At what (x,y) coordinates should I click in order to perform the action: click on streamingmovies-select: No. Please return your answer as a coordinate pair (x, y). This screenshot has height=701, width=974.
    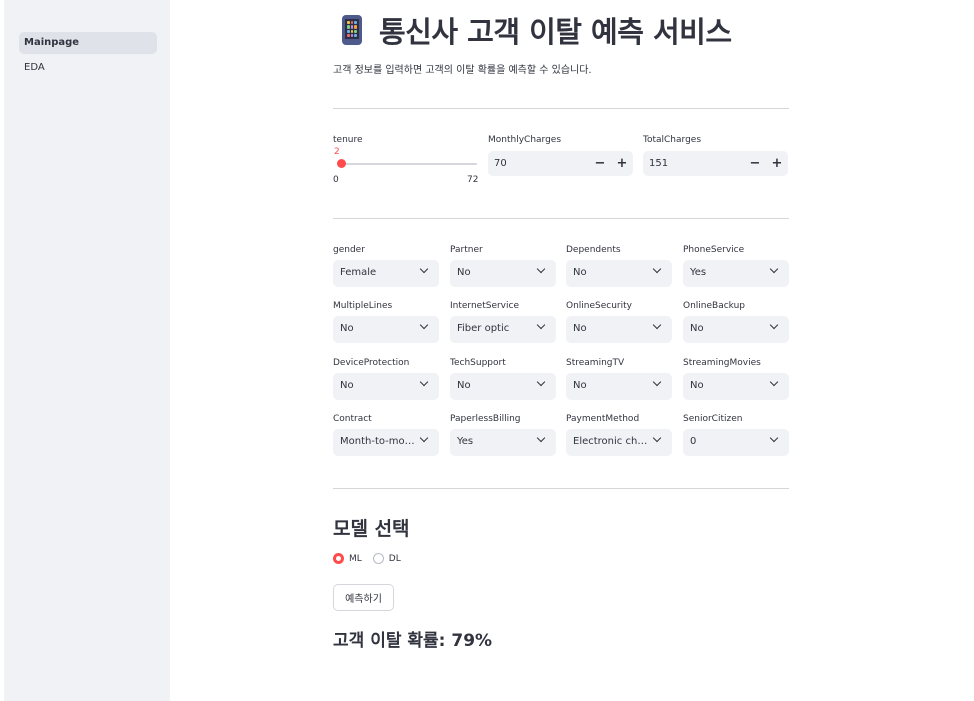
    Looking at the image, I should click on (736, 386).